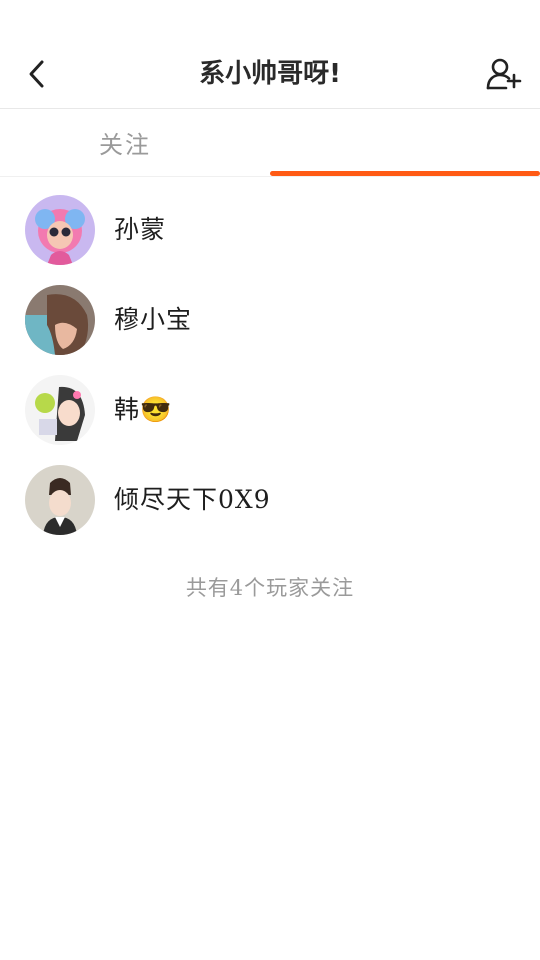  Describe the element at coordinates (140, 229) in the screenshot. I see `user-name: 孙蒙` at that location.